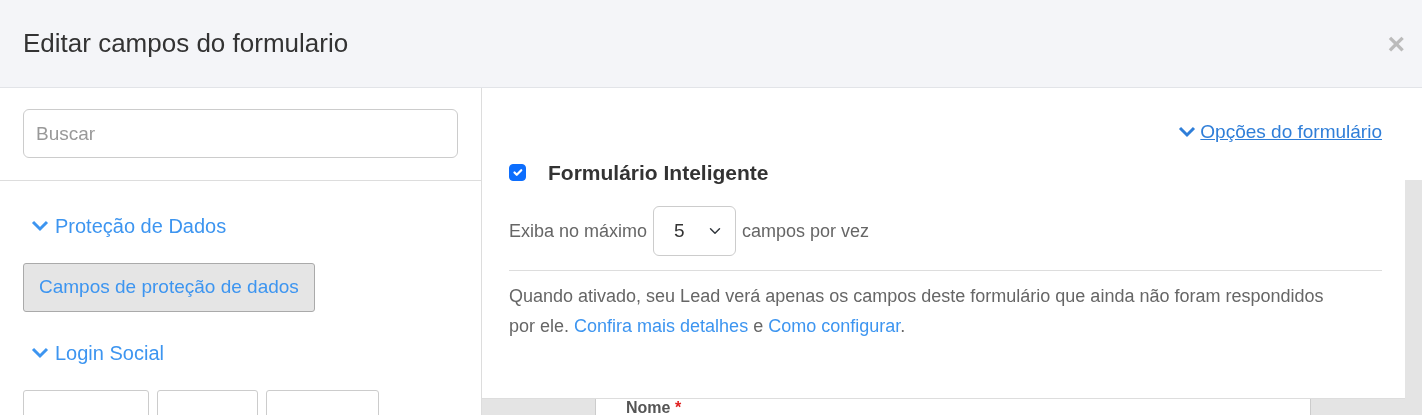 The width and height of the screenshot is (1422, 416). Describe the element at coordinates (517, 172) in the screenshot. I see `smart-form-checkbox` at that location.